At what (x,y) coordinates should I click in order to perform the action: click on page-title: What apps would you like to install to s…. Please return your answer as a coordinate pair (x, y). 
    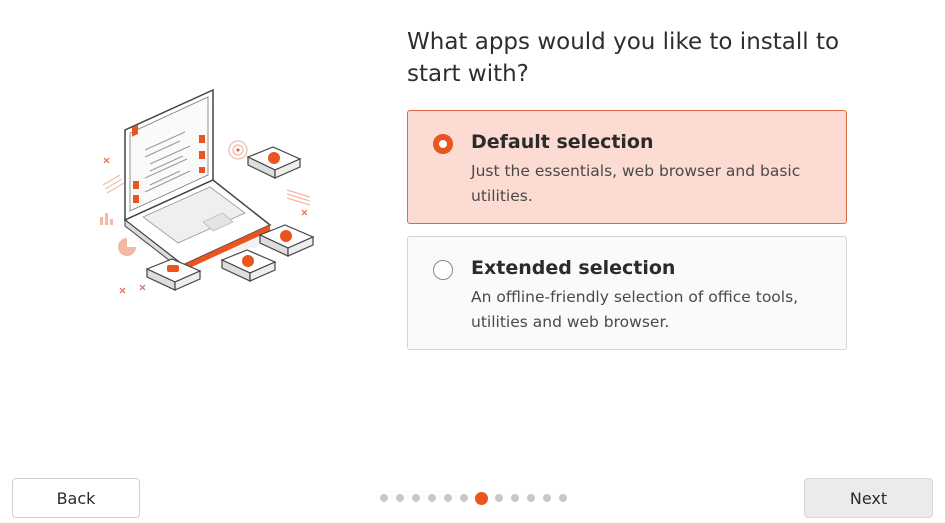
    Looking at the image, I should click on (623, 58).